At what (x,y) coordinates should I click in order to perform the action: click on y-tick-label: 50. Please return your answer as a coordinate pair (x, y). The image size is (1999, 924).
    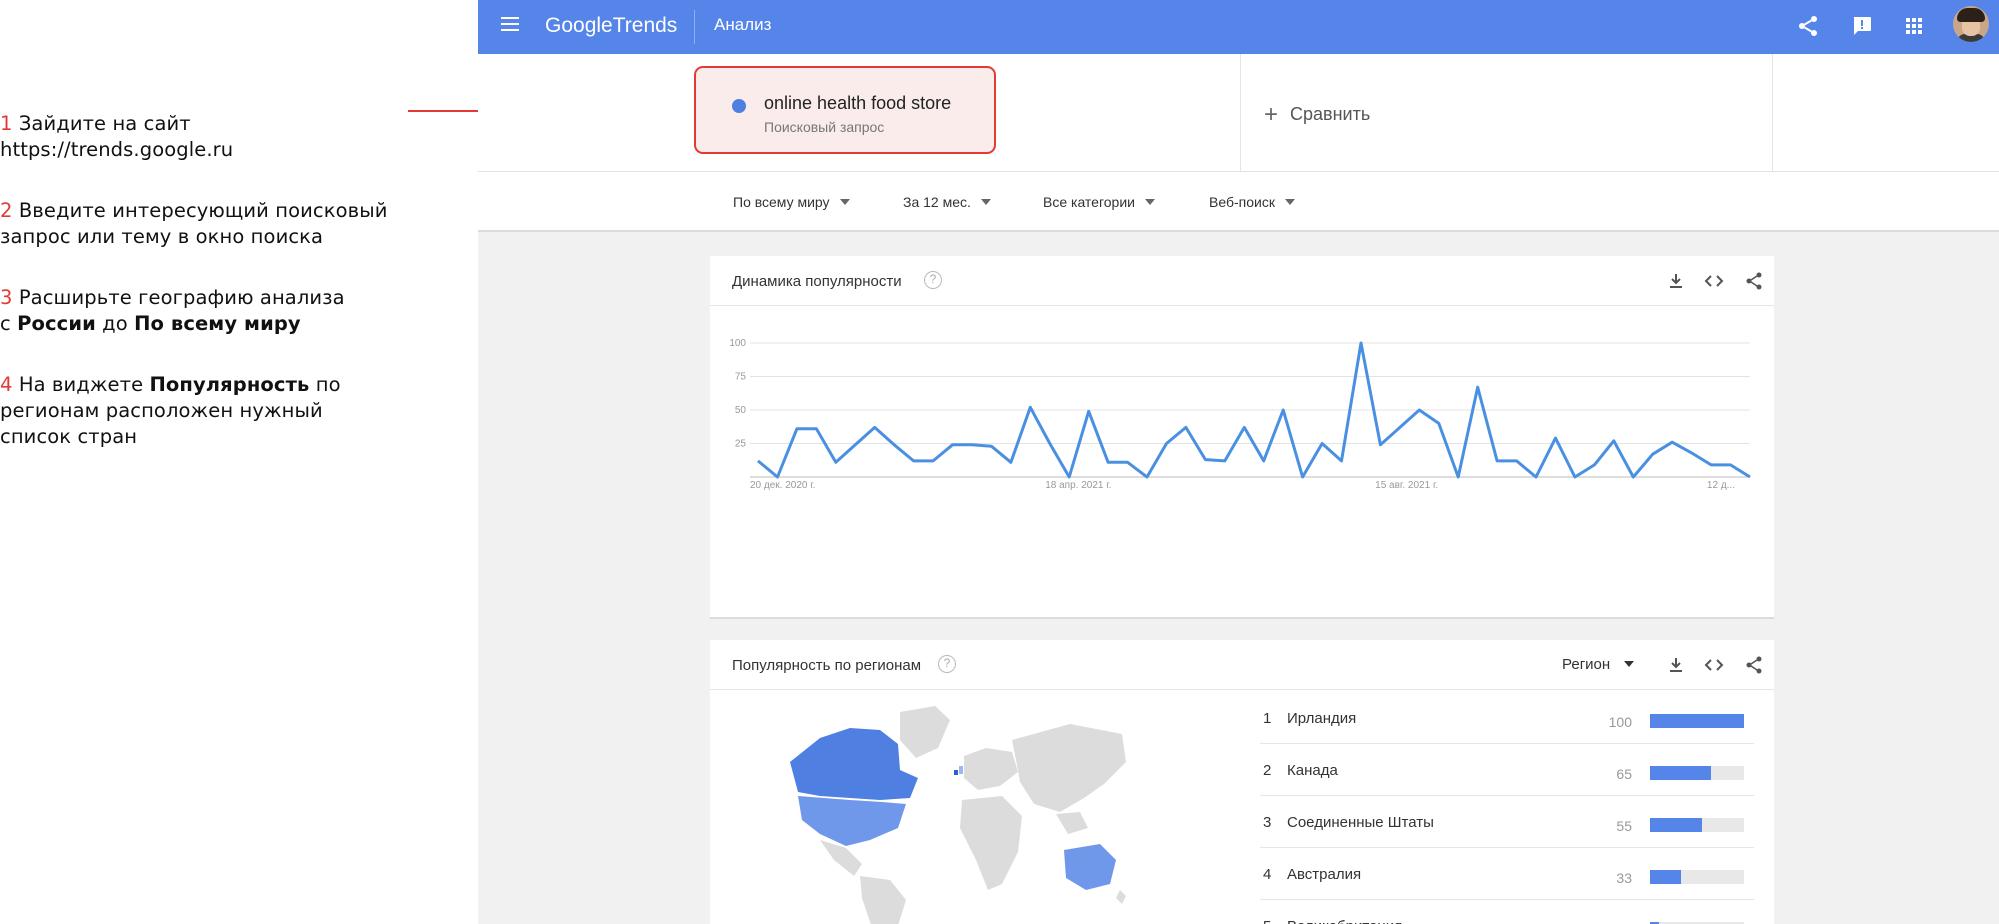
    Looking at the image, I should click on (741, 410).